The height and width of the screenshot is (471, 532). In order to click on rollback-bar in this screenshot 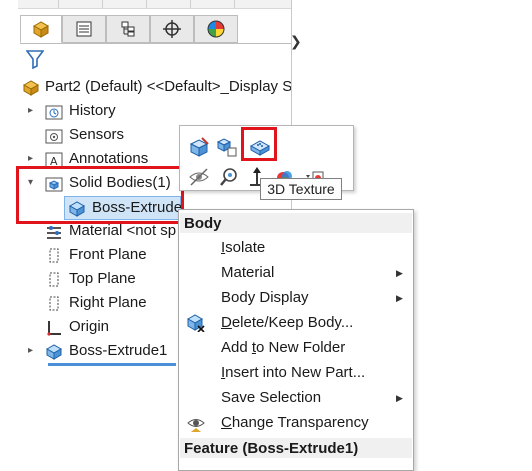, I will do `click(112, 364)`.